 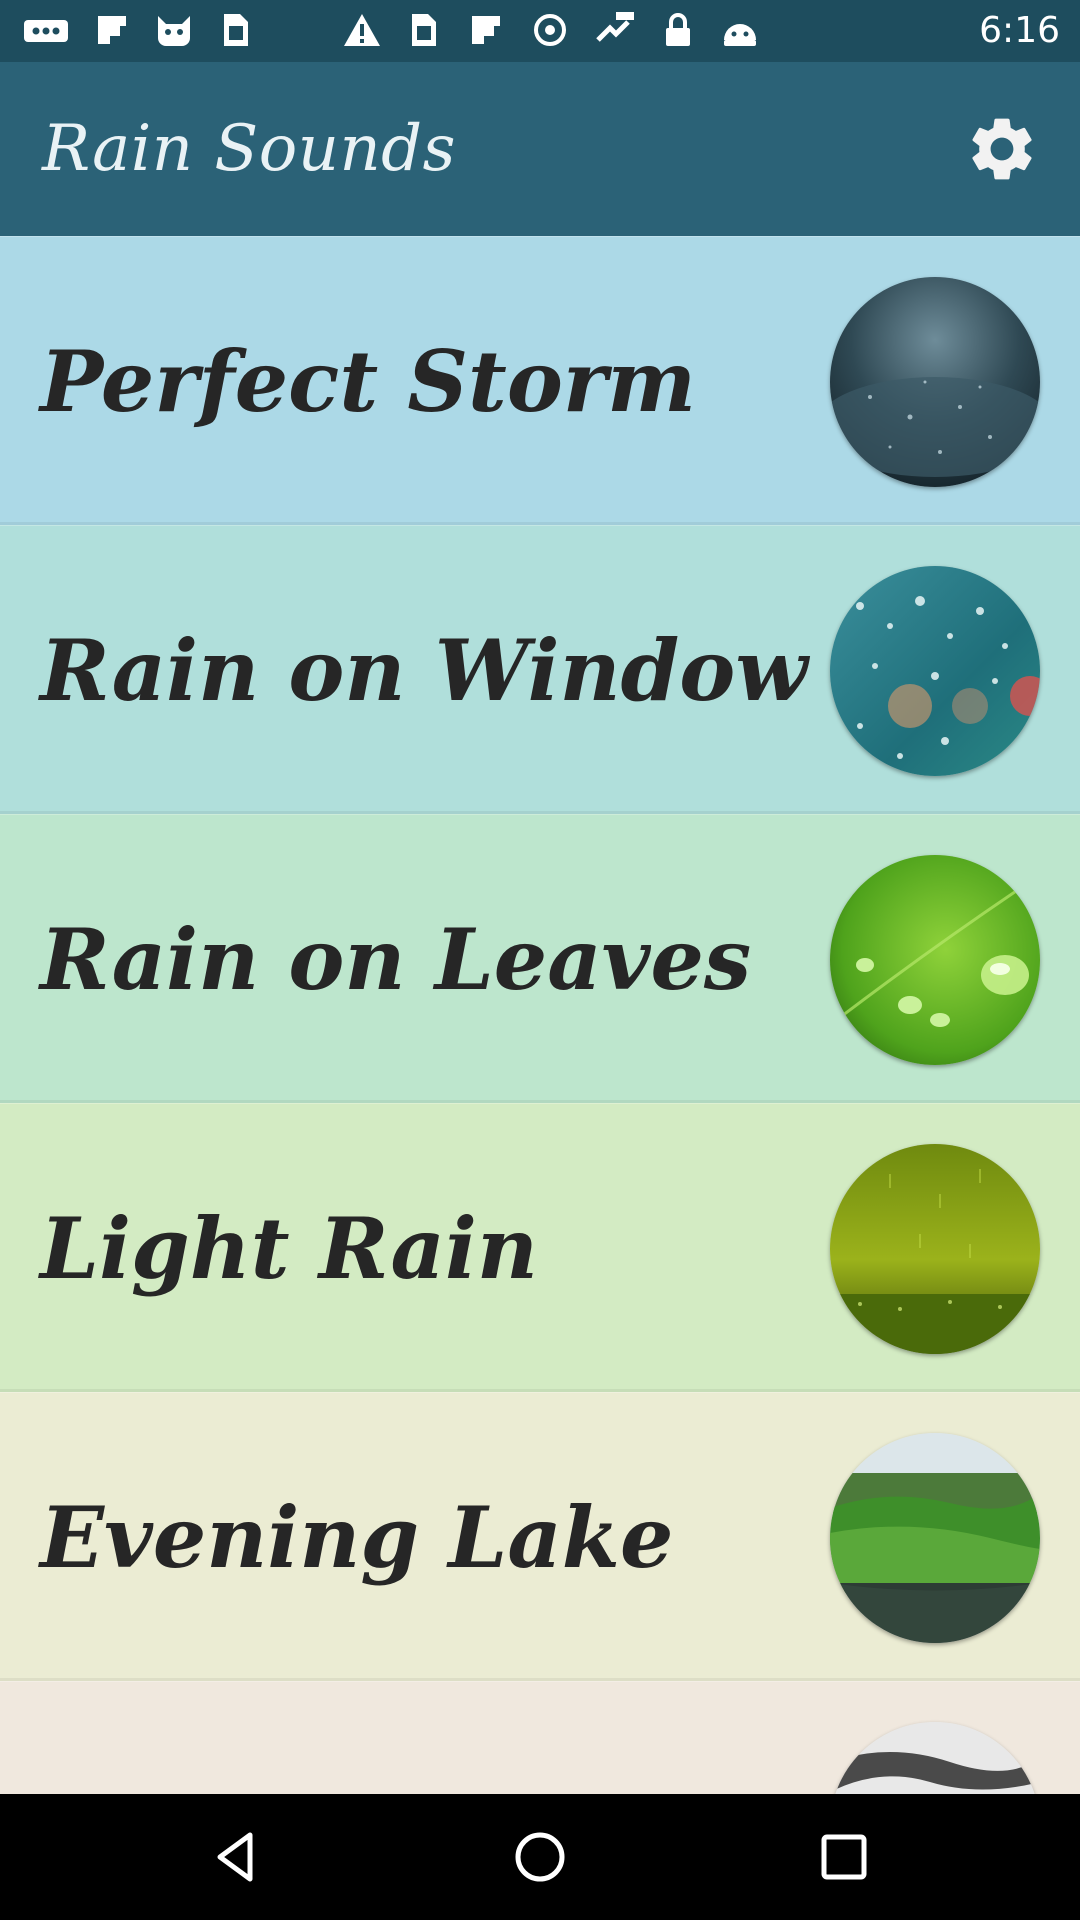 What do you see at coordinates (935, 1249) in the screenshot?
I see `light-rain-thumbnail` at bounding box center [935, 1249].